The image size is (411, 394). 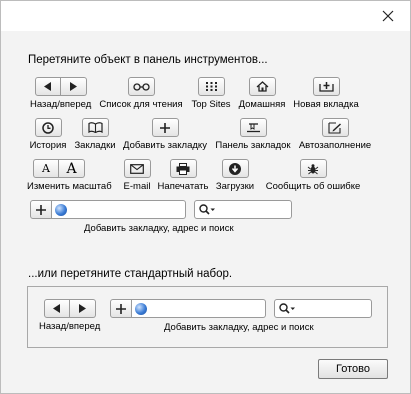 I want to click on zoom-out-button: A, so click(x=46, y=168).